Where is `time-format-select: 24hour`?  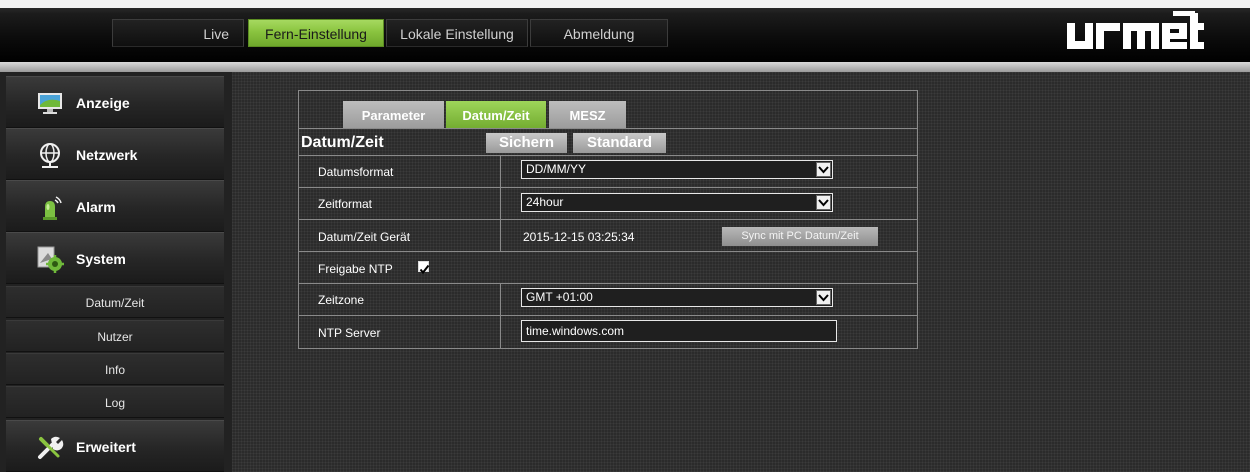
time-format-select: 24hour is located at coordinates (677, 202).